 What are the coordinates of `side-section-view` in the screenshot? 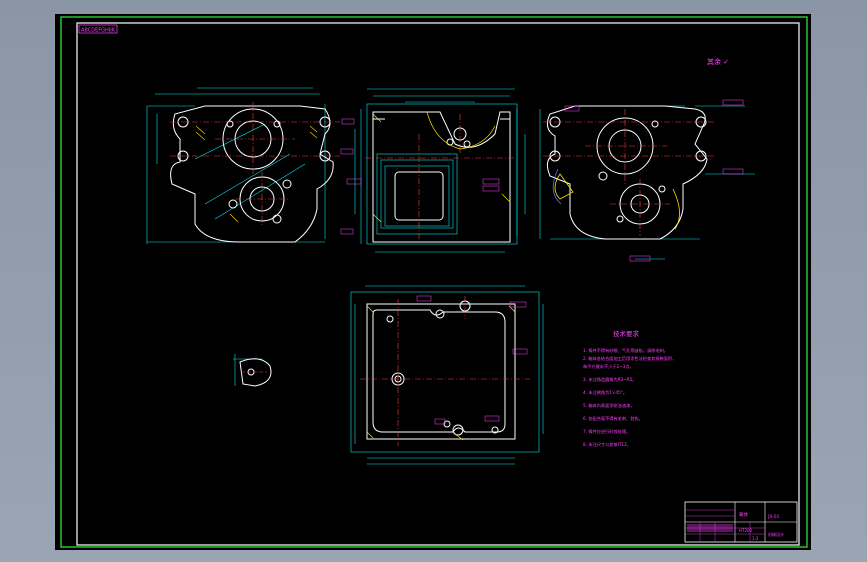 It's located at (433, 170).